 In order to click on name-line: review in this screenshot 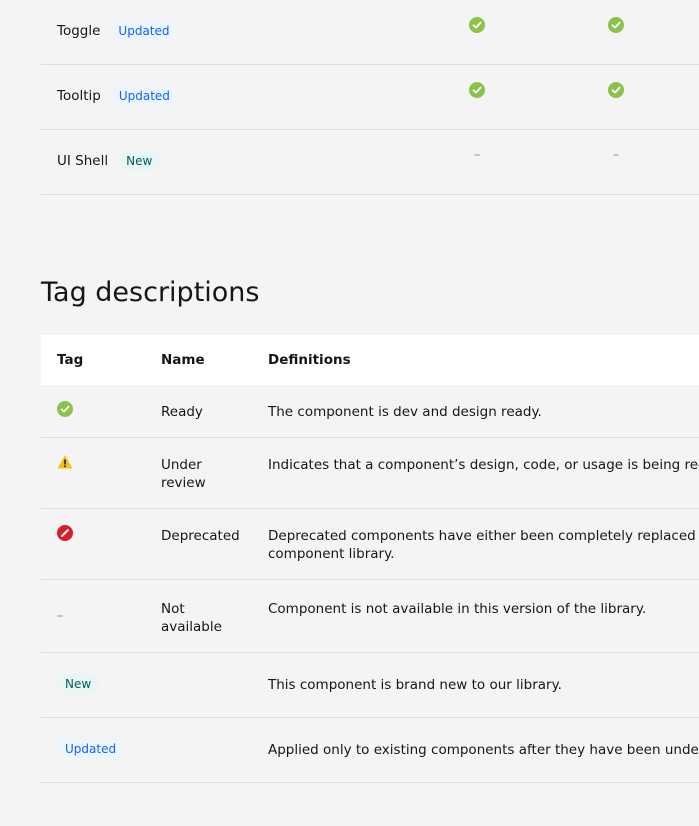, I will do `click(183, 483)`.